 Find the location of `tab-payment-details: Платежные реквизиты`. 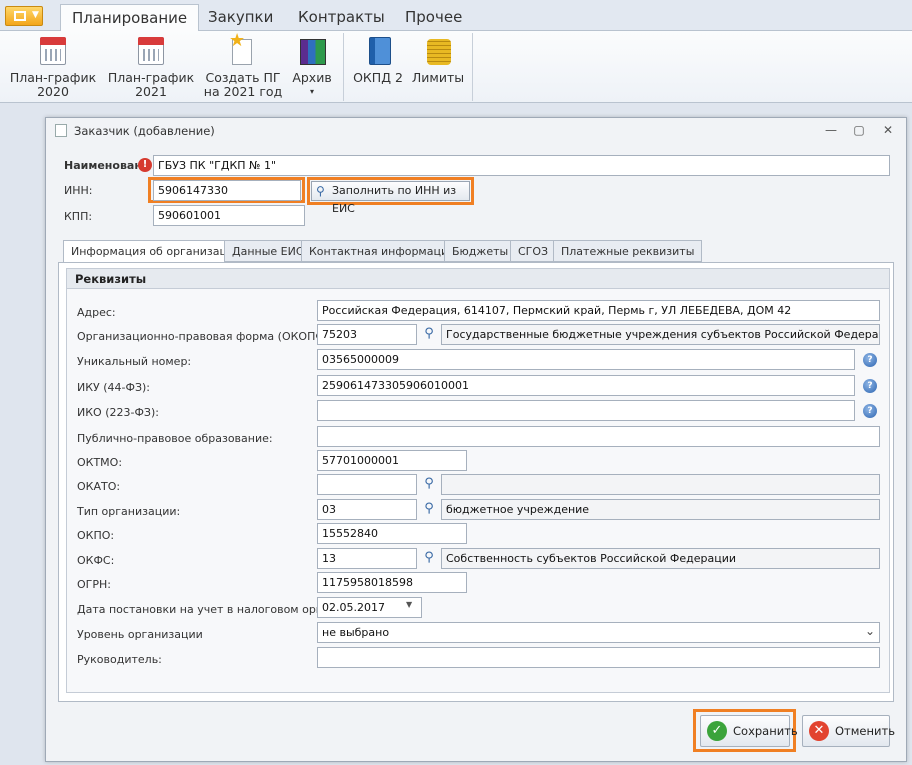

tab-payment-details: Платежные реквизиты is located at coordinates (628, 251).